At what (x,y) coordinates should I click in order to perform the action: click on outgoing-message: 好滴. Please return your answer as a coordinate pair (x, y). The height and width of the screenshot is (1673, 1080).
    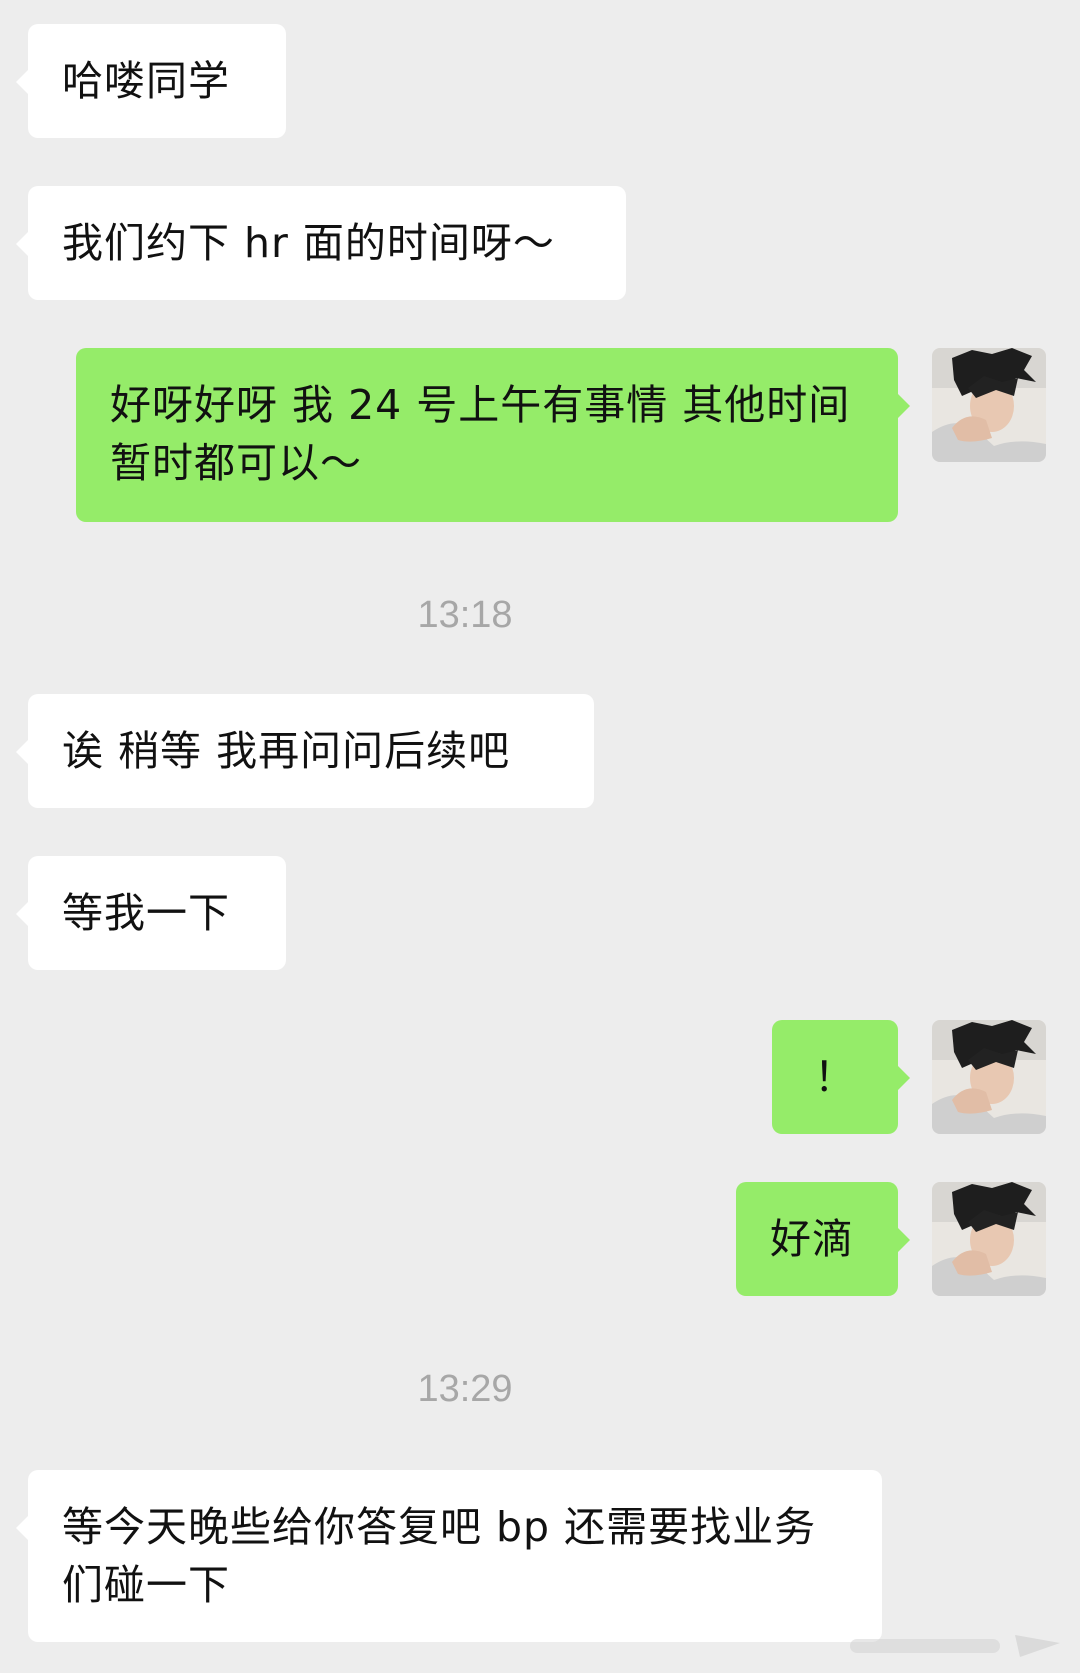
    Looking at the image, I should click on (823, 1239).